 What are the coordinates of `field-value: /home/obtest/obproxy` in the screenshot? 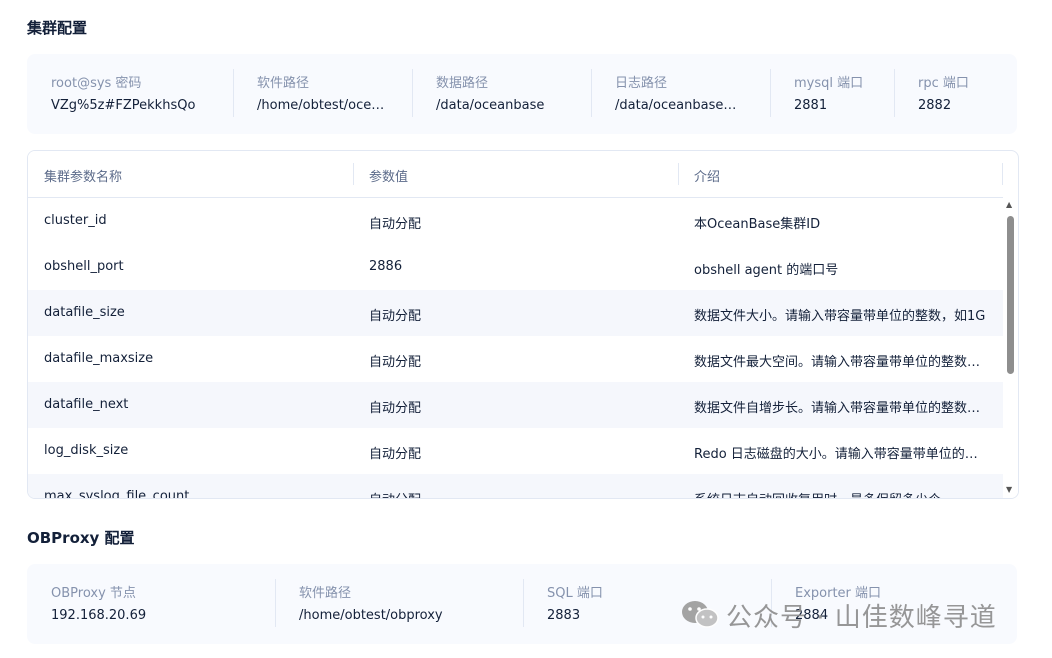 It's located at (371, 615).